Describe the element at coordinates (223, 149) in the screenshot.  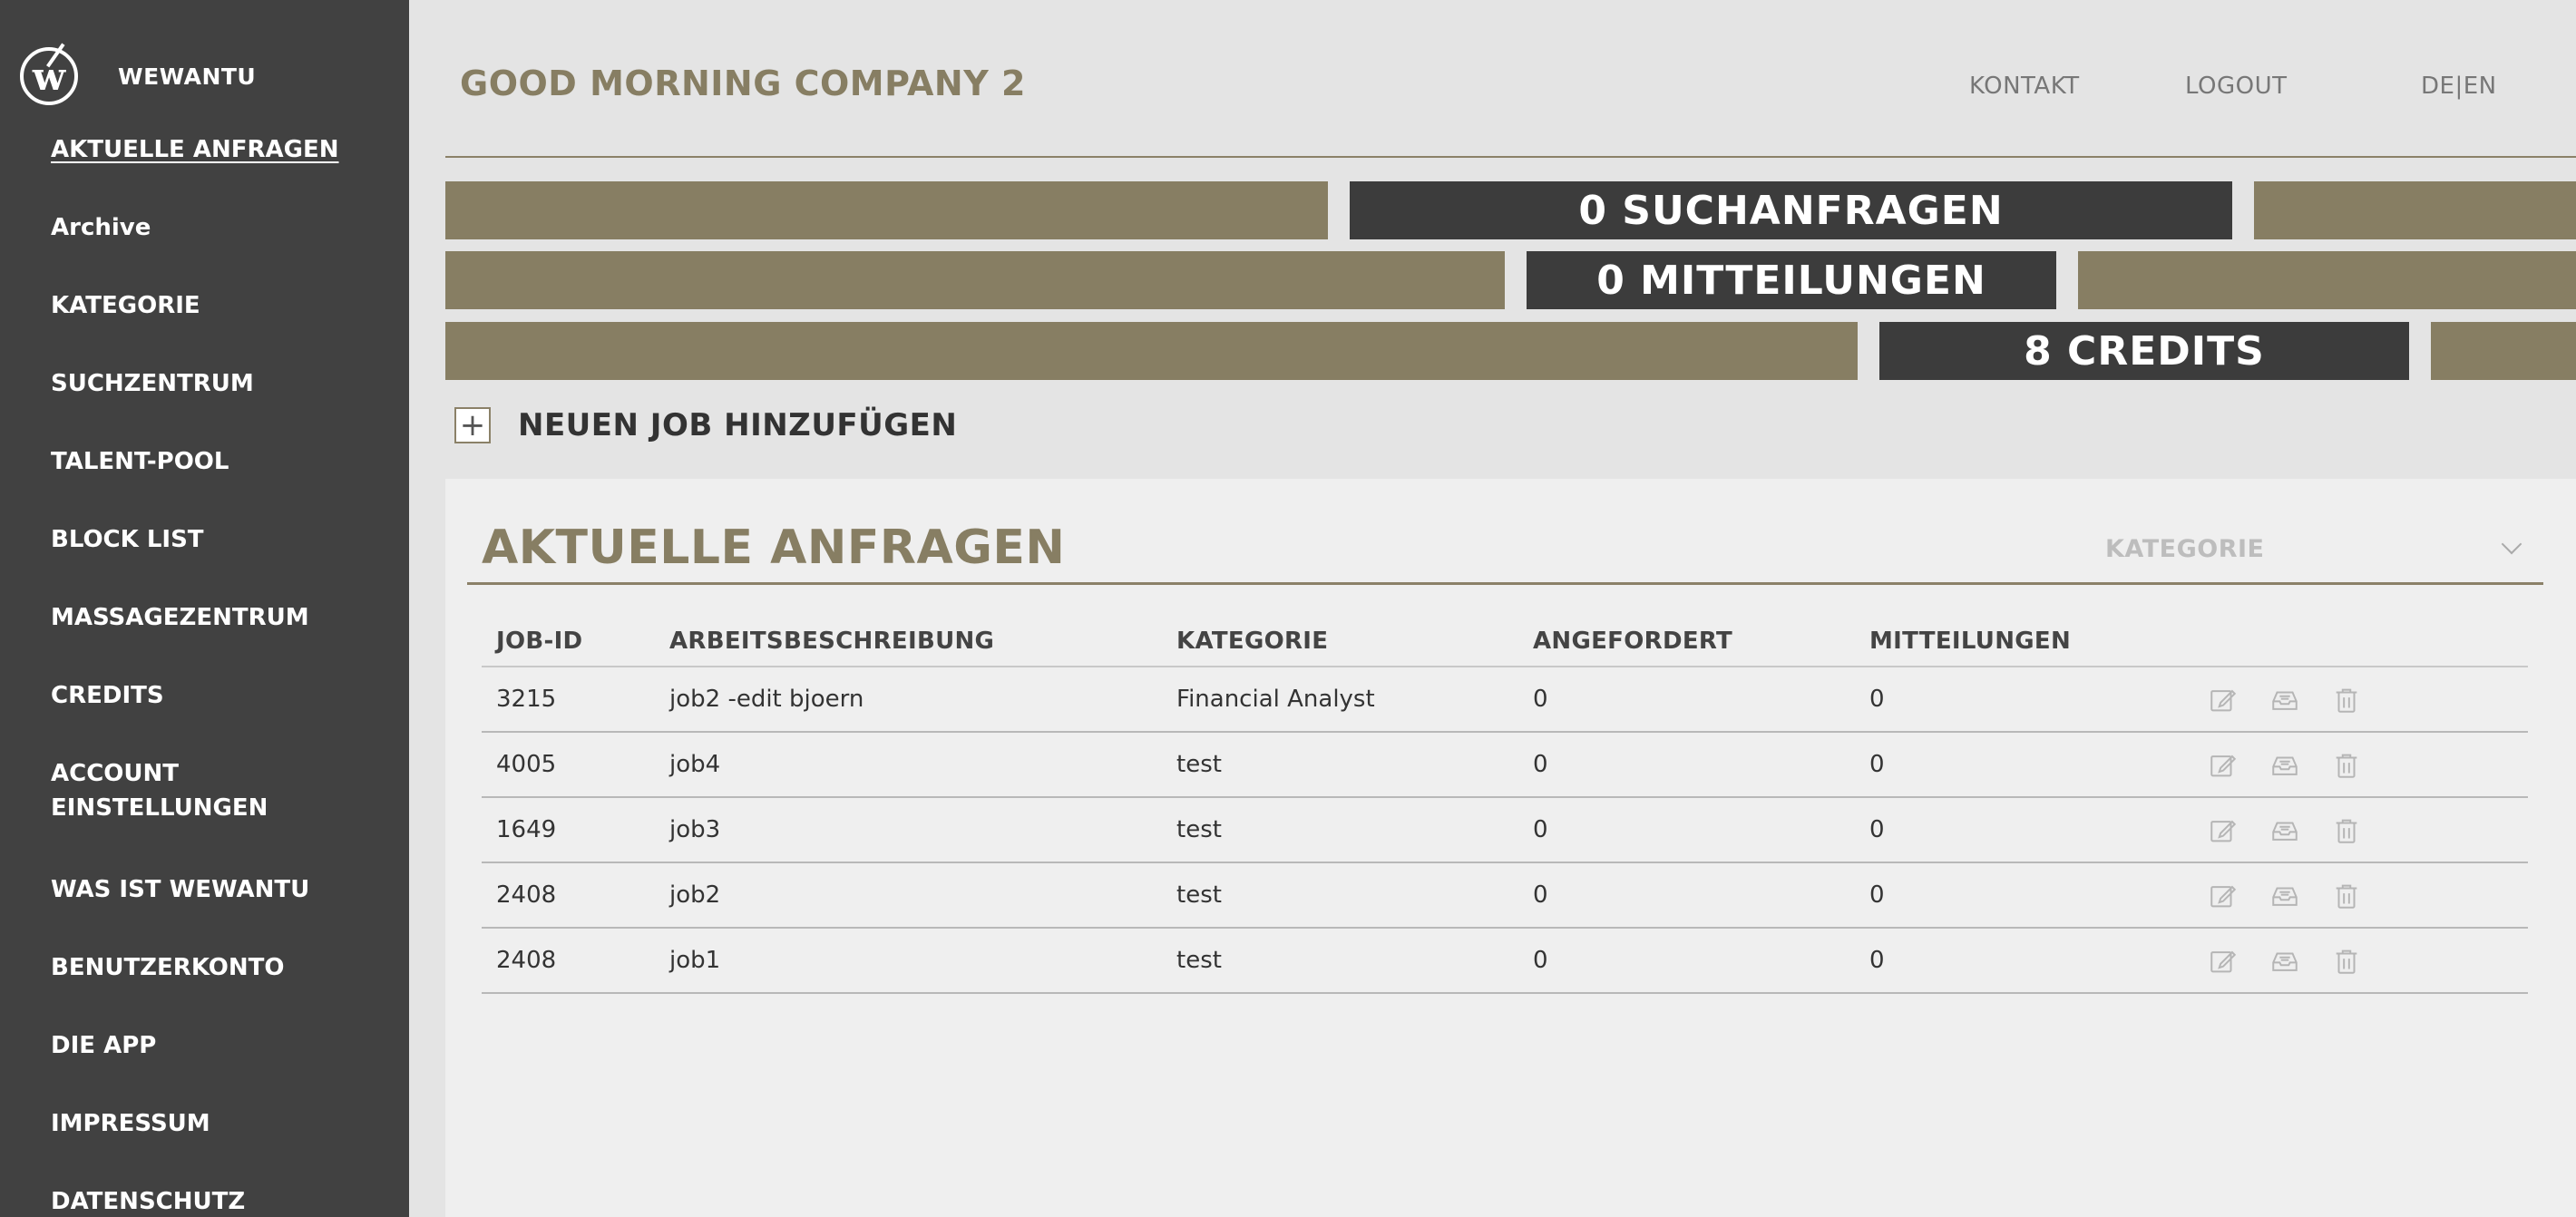
I see `sidebar-item-aktuelle-anfragen: AKTUELLE ANFRAGEN` at that location.